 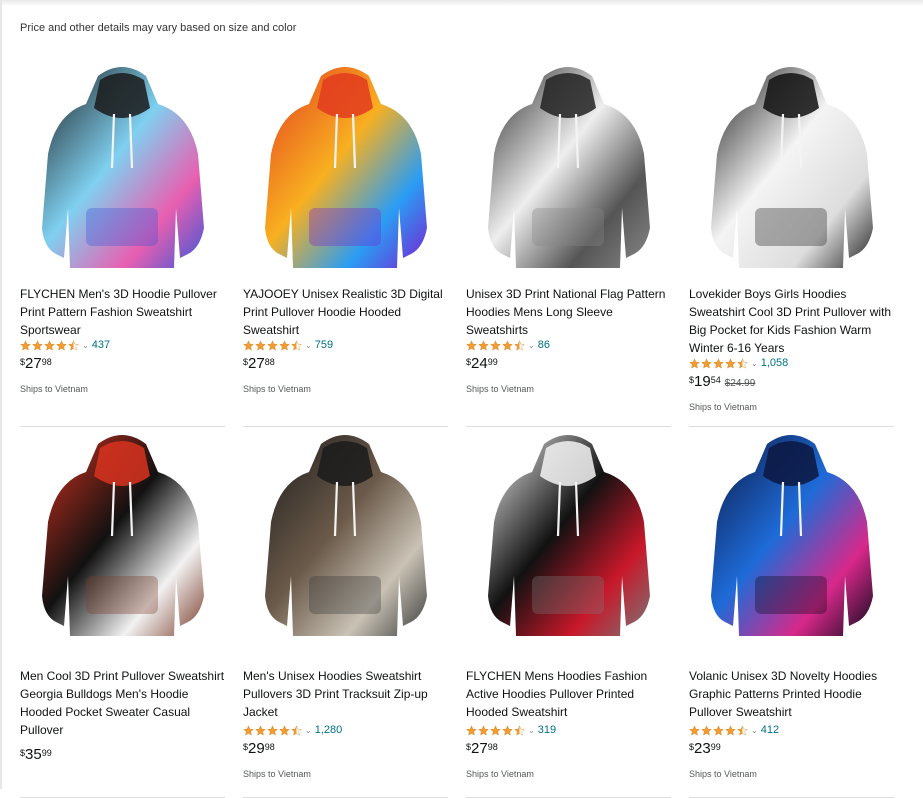 I want to click on product-rating: ⌄ 319, so click(x=511, y=730).